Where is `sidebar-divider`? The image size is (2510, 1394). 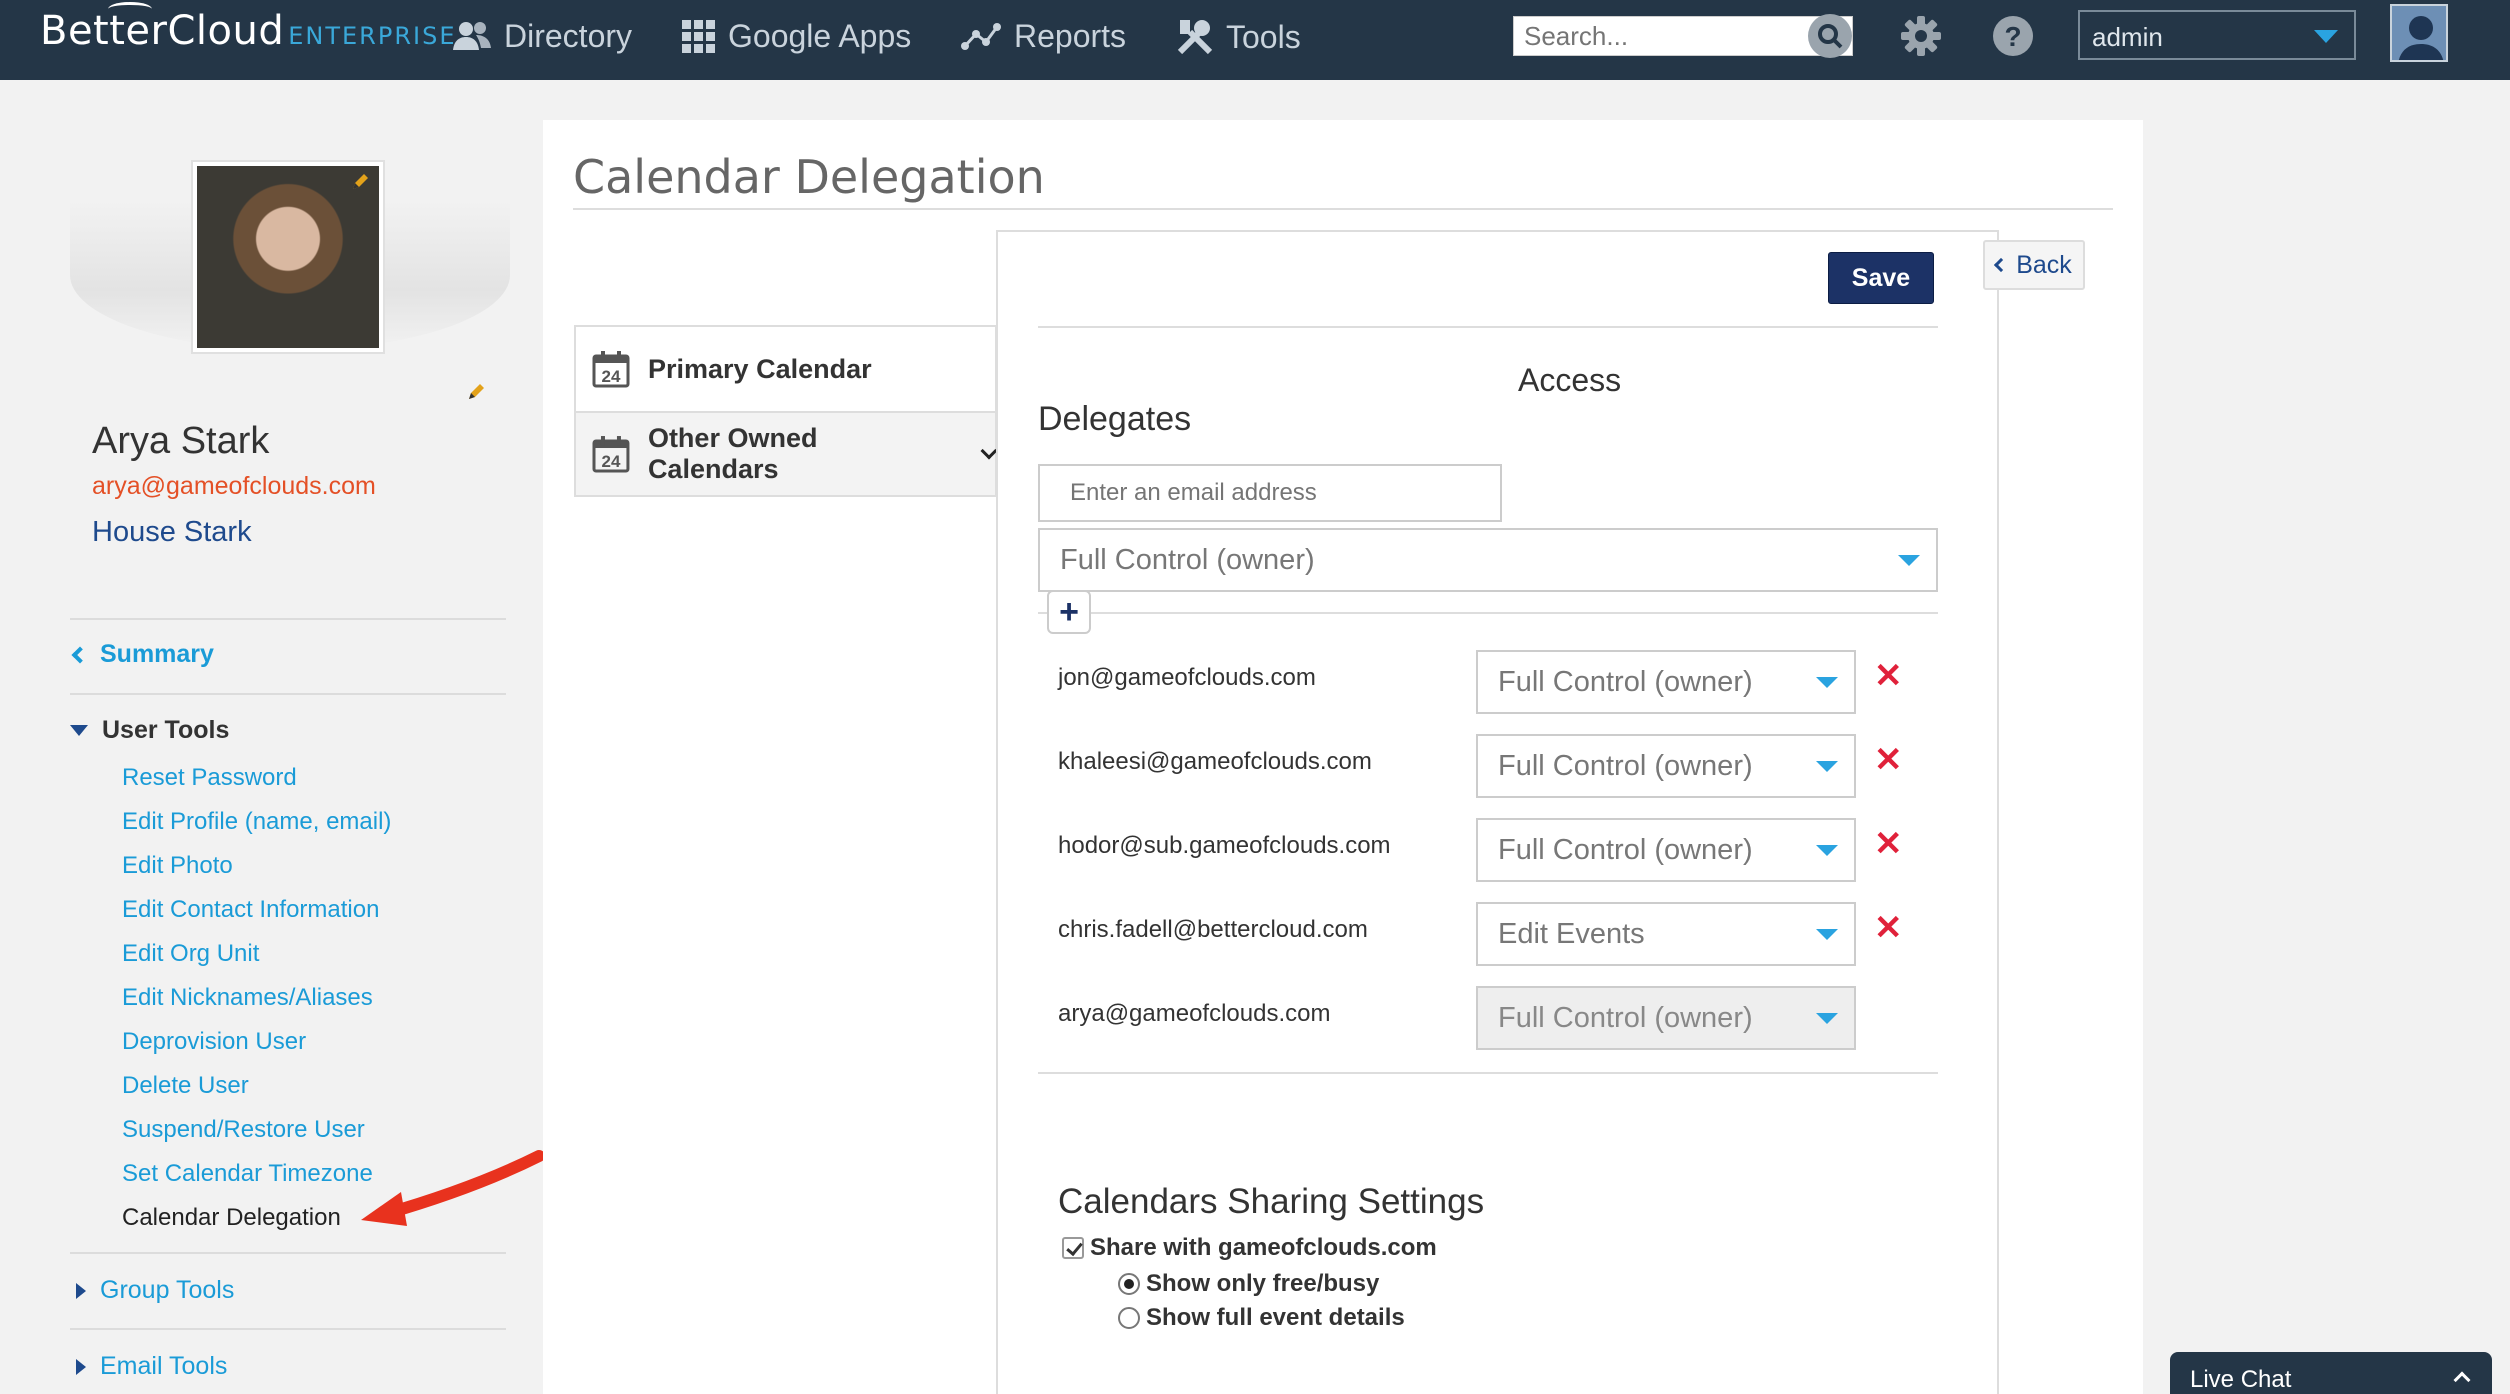
sidebar-divider is located at coordinates (288, 619).